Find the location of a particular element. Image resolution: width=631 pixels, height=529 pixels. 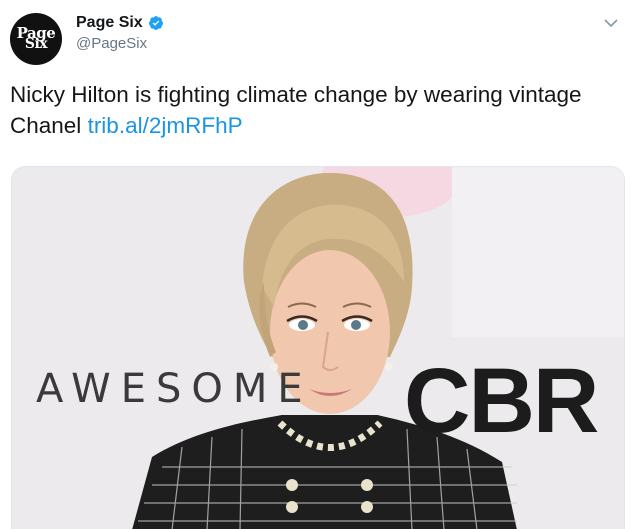

name-row: Page Six is located at coordinates (120, 23).